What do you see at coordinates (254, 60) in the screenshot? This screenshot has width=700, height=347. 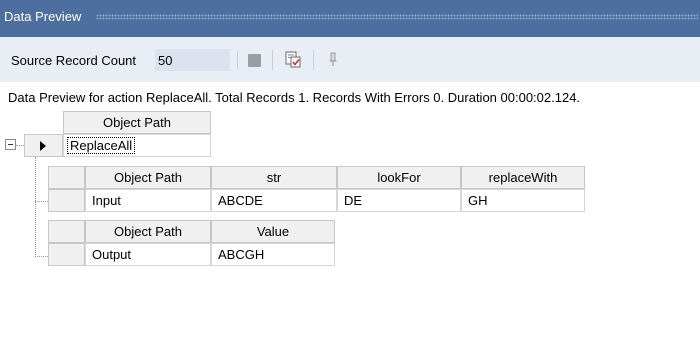 I see `stop-icon` at bounding box center [254, 60].